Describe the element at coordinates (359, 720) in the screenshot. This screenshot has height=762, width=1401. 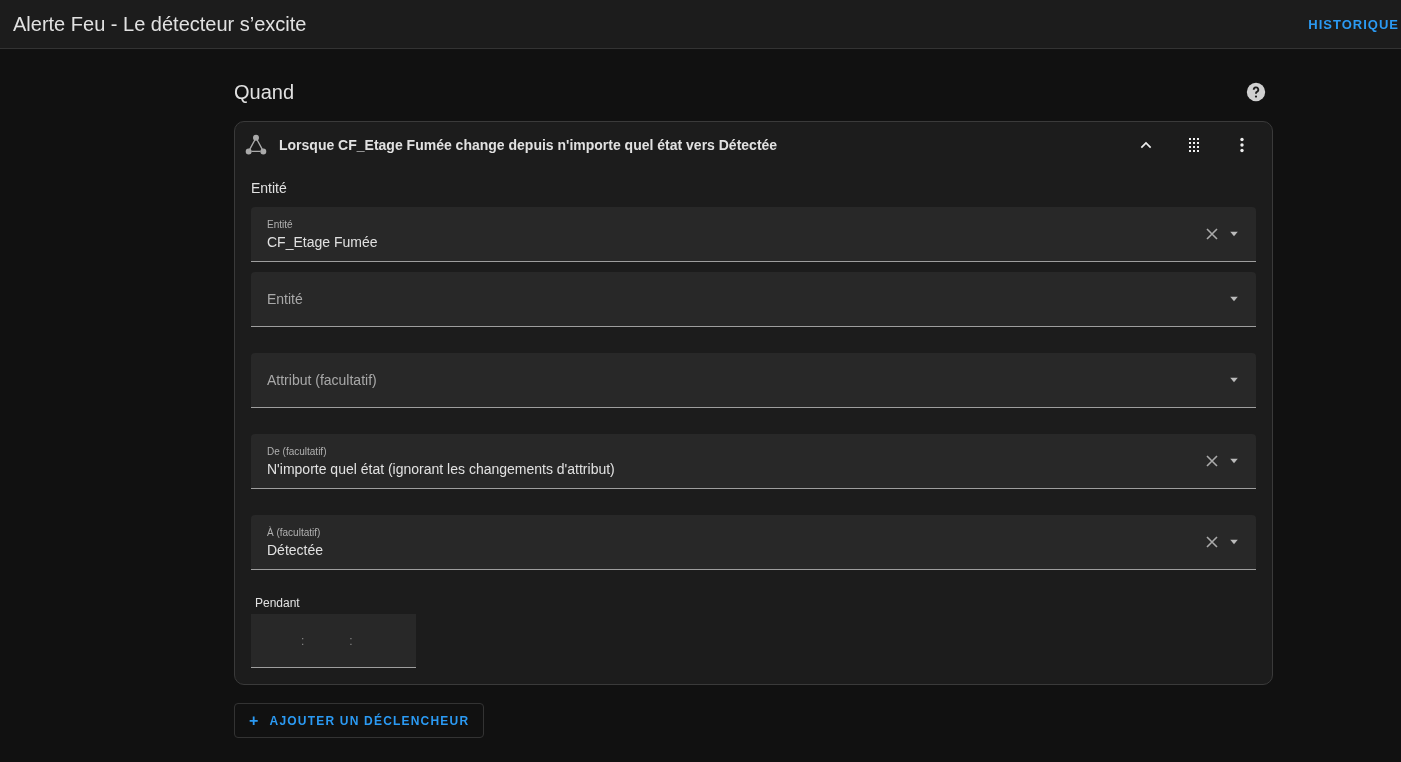
I see `add-trigger-button: + AJOUTER UN DÉCLENCHEUR` at that location.